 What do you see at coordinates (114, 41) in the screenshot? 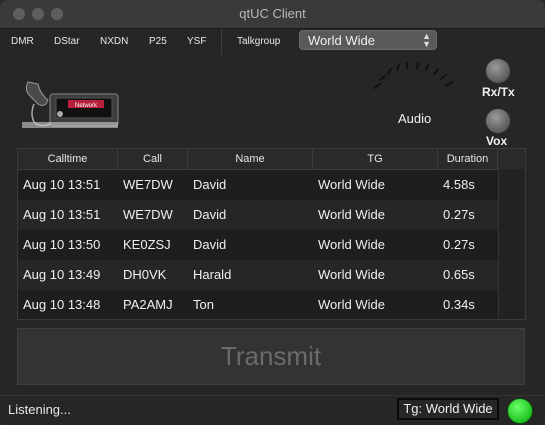
I see `mode-nxdn: NXDN` at bounding box center [114, 41].